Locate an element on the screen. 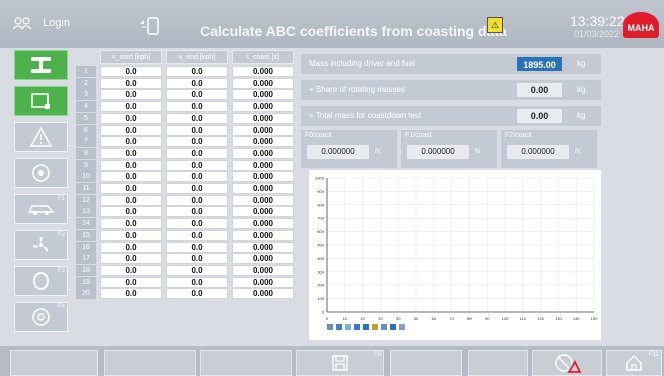  fkey-label: F2 is located at coordinates (61, 235).